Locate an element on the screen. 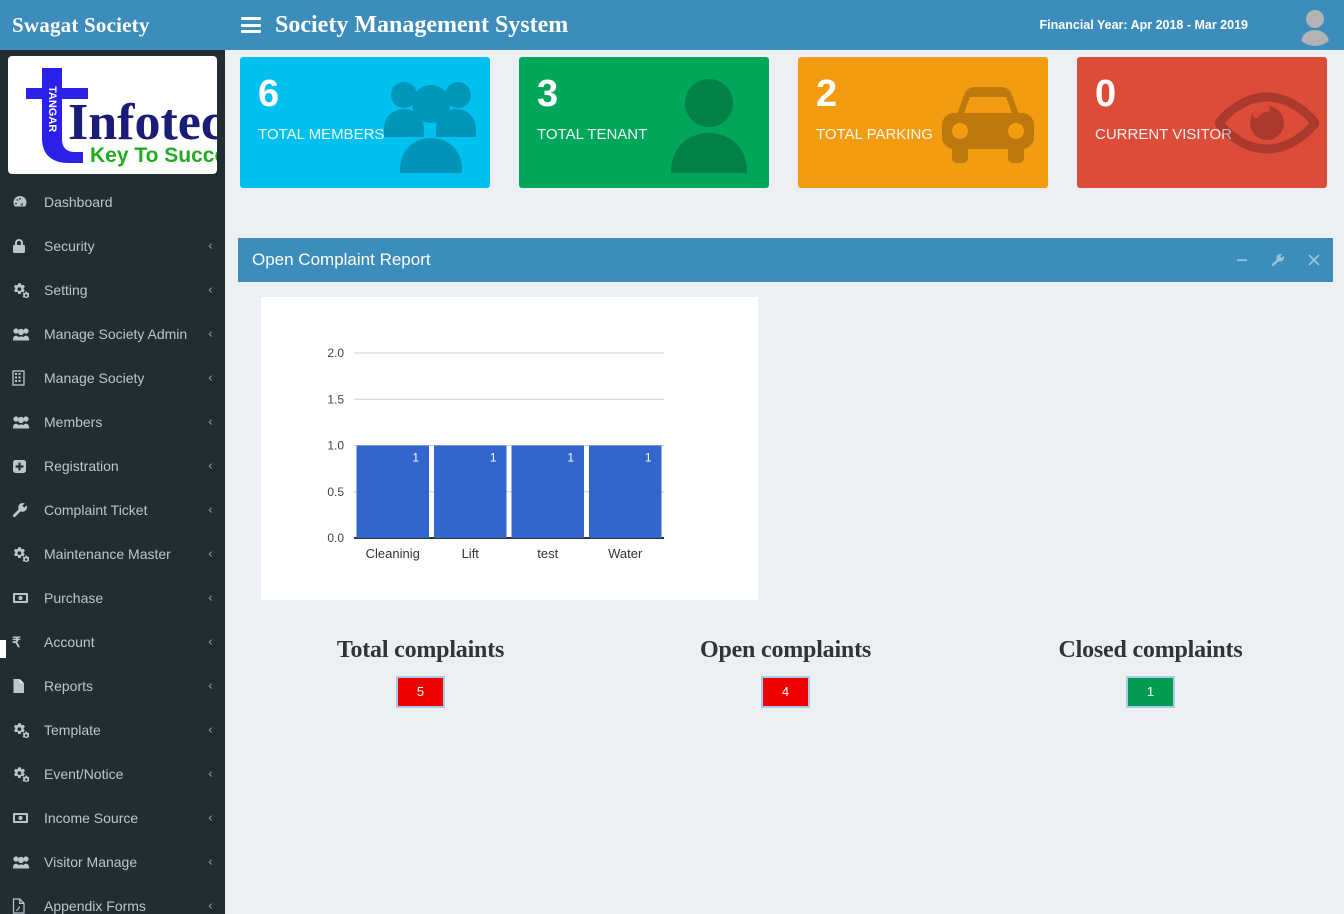  sidebar-item-dashboard: Dashboard is located at coordinates (112, 202).